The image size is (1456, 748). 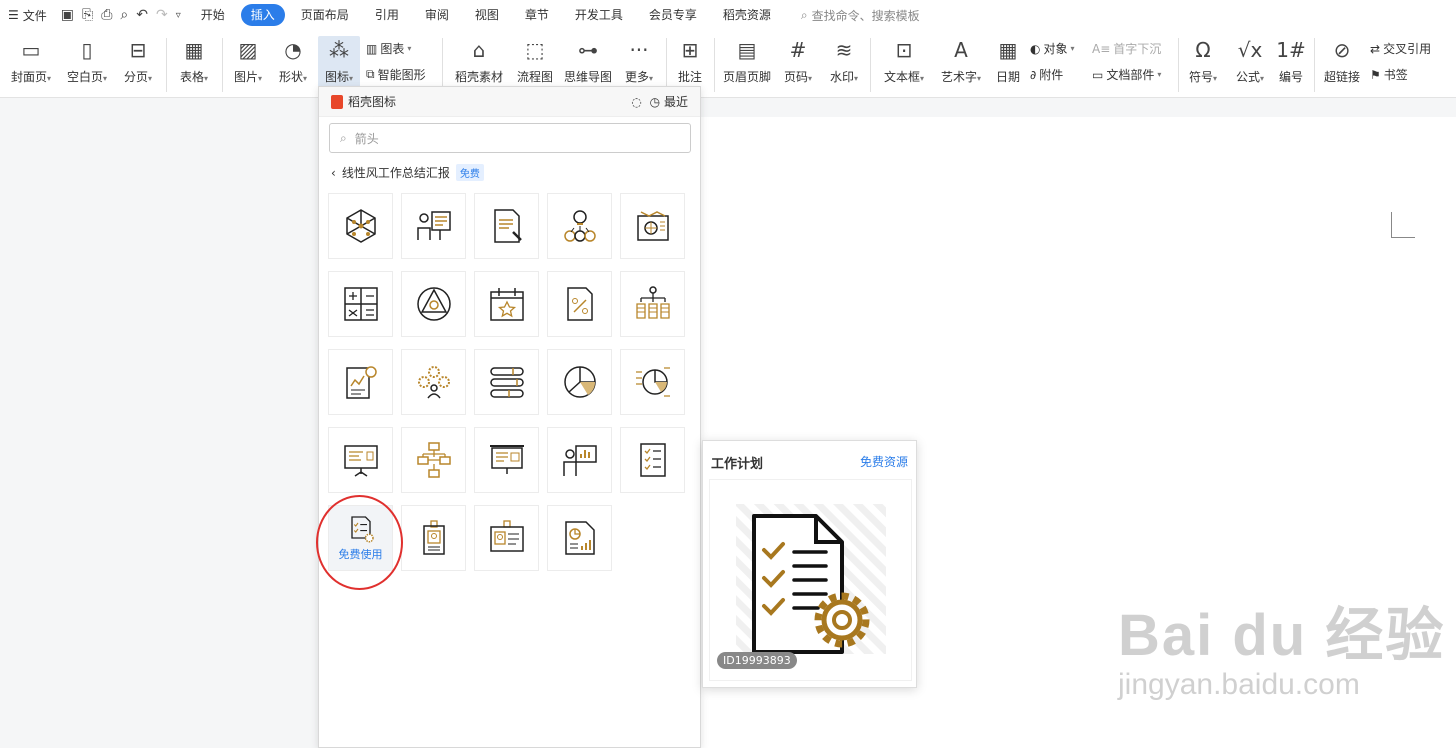 What do you see at coordinates (1203, 61) in the screenshot?
I see `symbol-button: Ω 符号▾` at bounding box center [1203, 61].